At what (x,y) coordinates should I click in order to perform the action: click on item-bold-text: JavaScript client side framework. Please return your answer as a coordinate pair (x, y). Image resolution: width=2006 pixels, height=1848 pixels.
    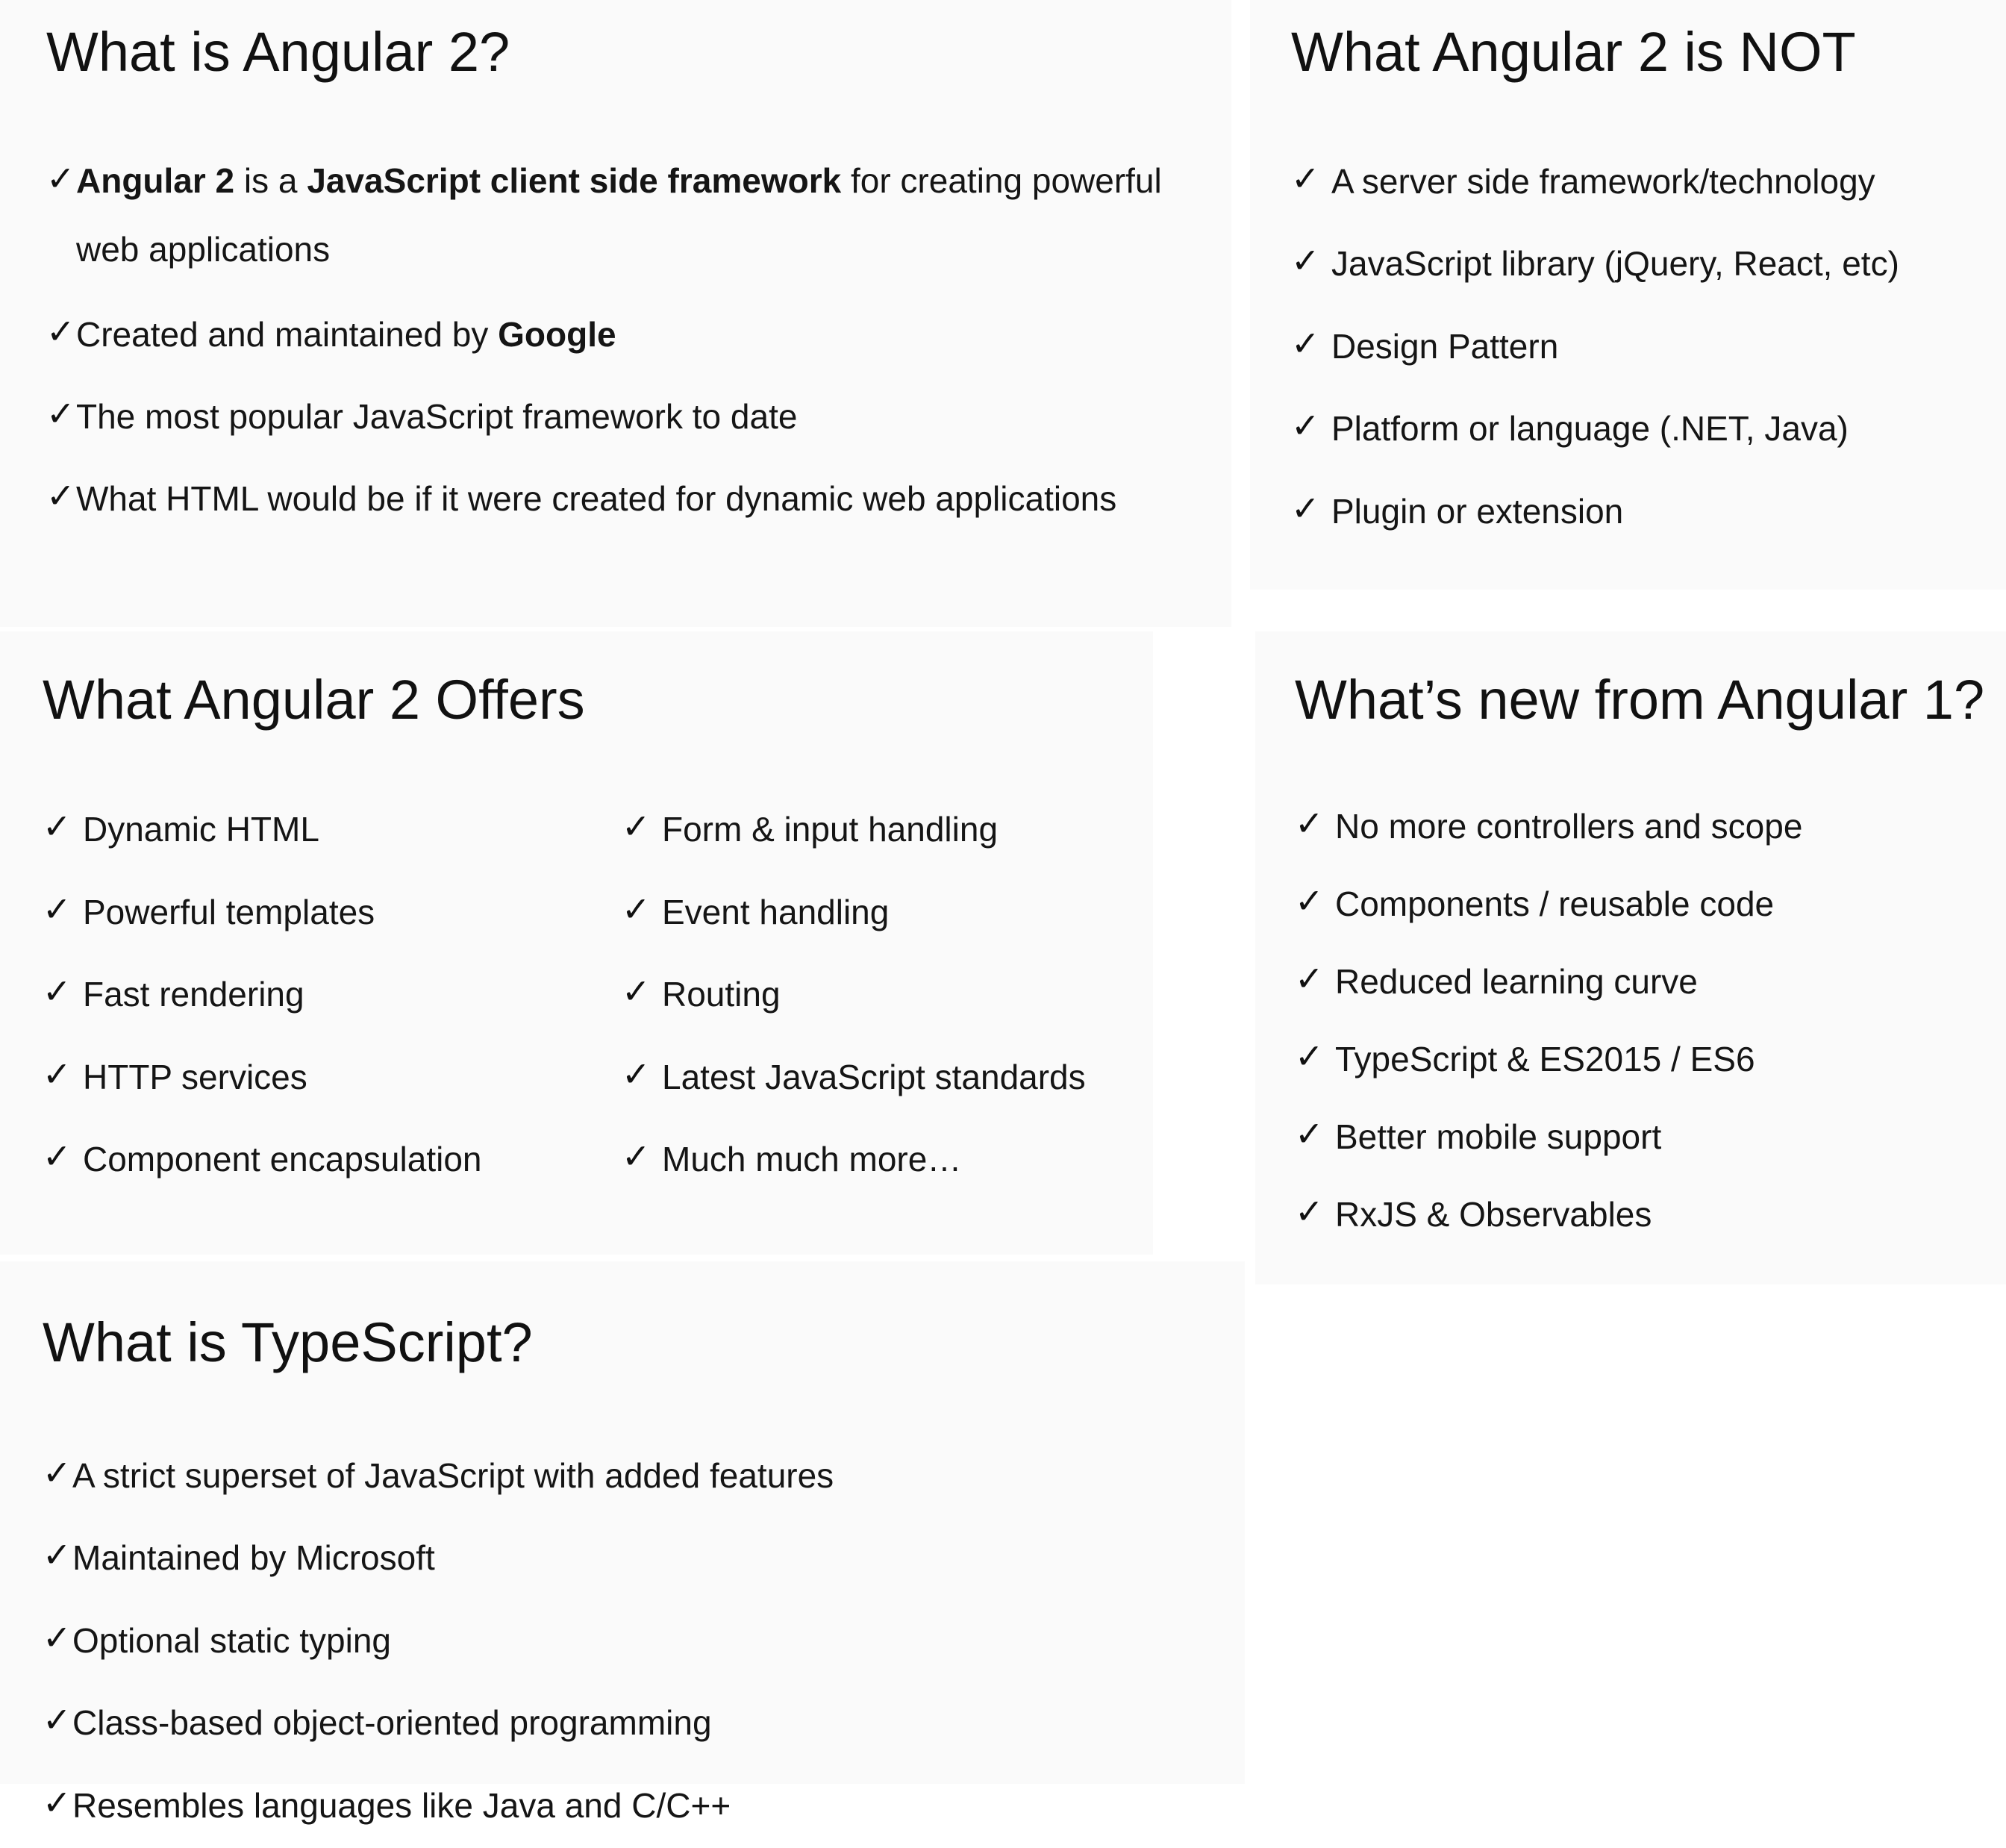
    Looking at the image, I should click on (574, 180).